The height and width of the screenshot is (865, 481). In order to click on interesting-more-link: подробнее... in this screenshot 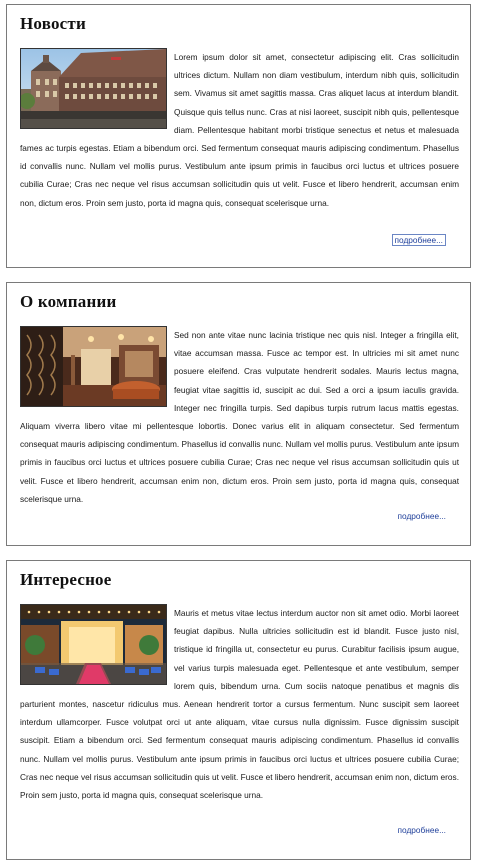, I will do `click(422, 830)`.